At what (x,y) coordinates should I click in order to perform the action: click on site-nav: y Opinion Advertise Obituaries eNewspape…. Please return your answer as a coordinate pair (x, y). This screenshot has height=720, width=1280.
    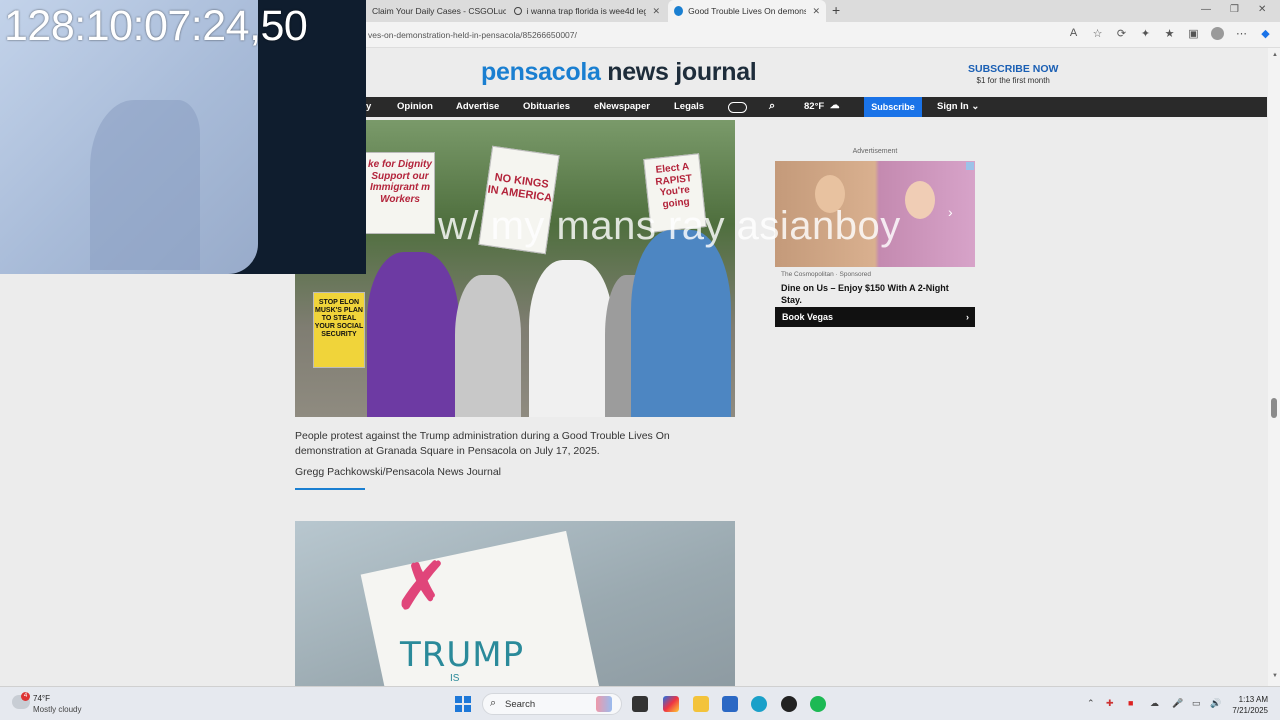
    Looking at the image, I should click on (816, 107).